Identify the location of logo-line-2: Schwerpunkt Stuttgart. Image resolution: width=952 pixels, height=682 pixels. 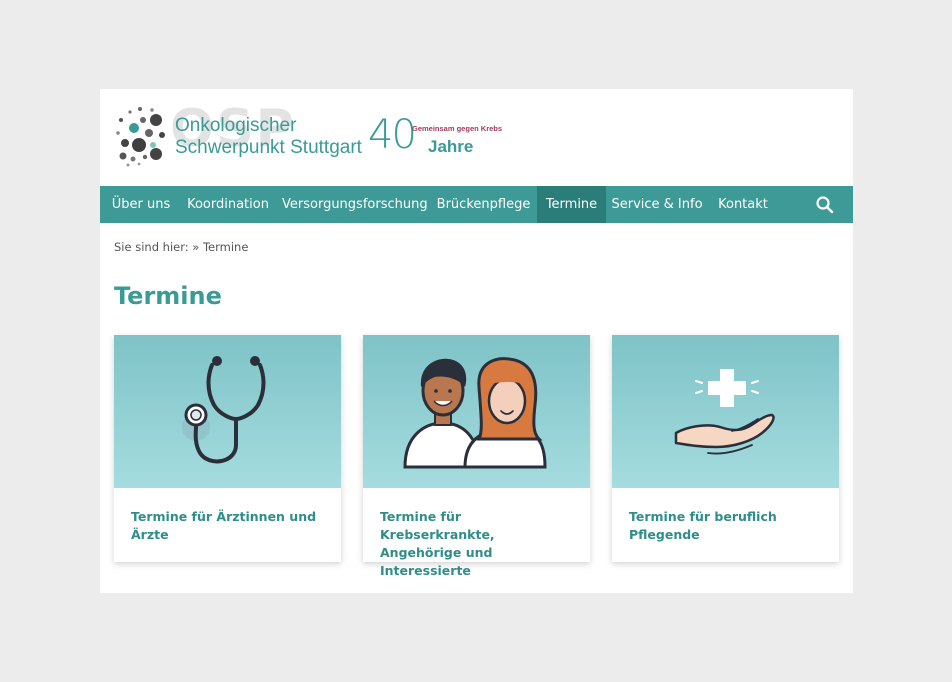
(268, 147).